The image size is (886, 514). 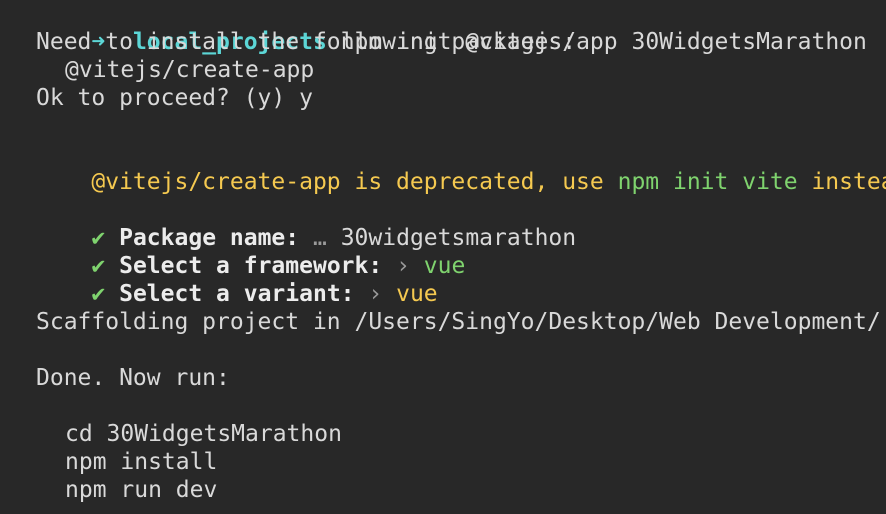 I want to click on answer-framework: ✔ Select a framework: › vue, so click(x=250, y=251).